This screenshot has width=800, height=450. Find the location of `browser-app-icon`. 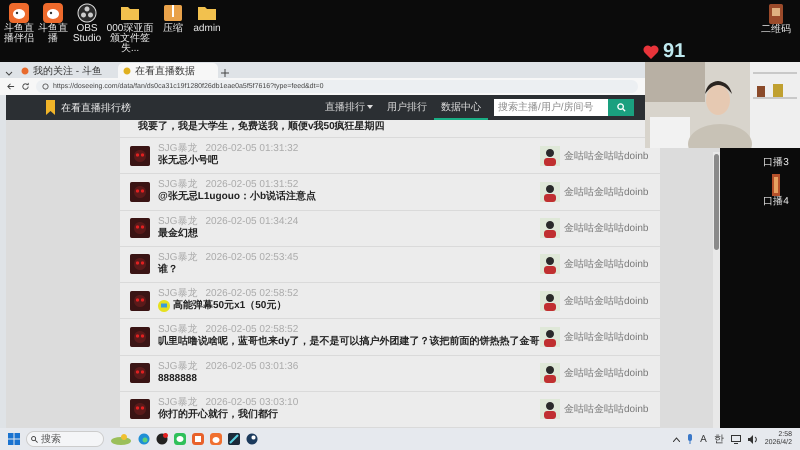

browser-app-icon is located at coordinates (144, 439).